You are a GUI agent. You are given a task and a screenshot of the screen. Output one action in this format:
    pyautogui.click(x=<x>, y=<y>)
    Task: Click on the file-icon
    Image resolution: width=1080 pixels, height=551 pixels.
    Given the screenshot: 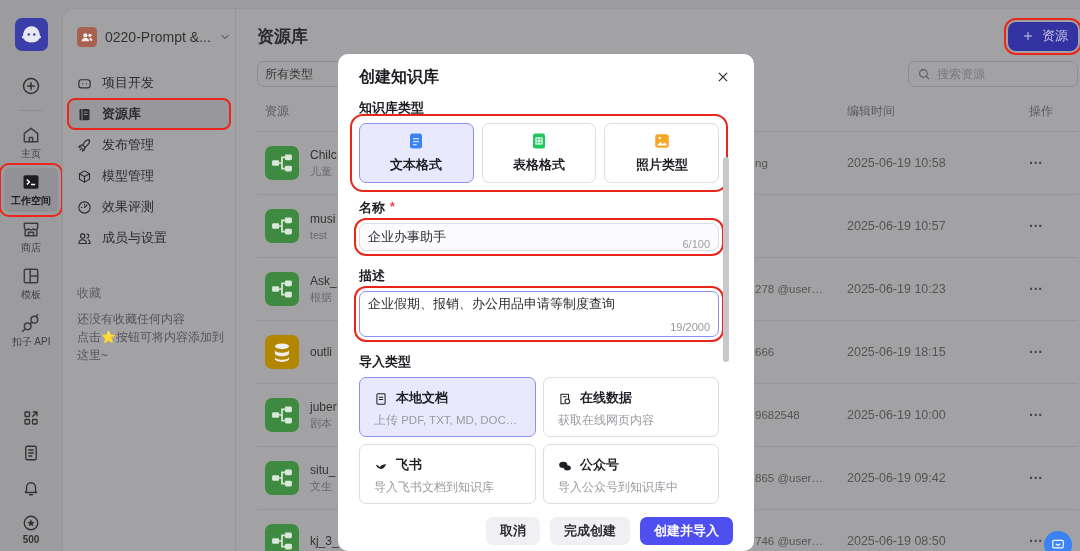 What is the action you would take?
    pyautogui.click(x=381, y=398)
    